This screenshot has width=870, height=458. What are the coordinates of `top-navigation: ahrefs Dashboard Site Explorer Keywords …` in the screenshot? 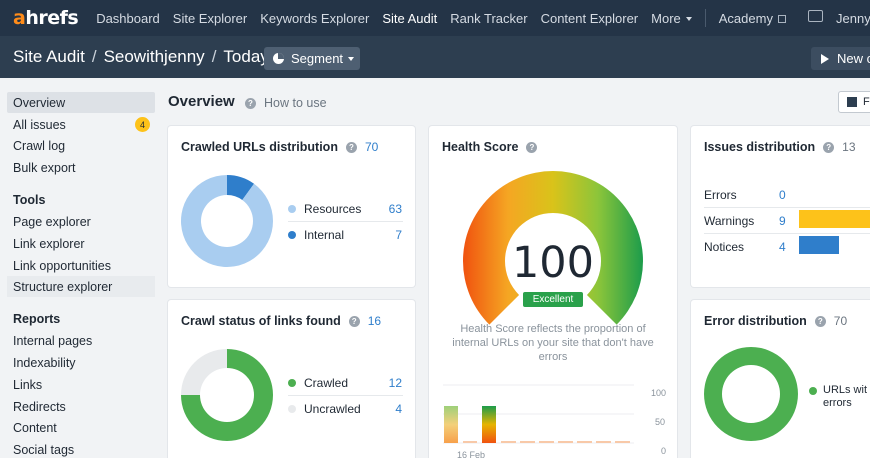 It's located at (435, 18).